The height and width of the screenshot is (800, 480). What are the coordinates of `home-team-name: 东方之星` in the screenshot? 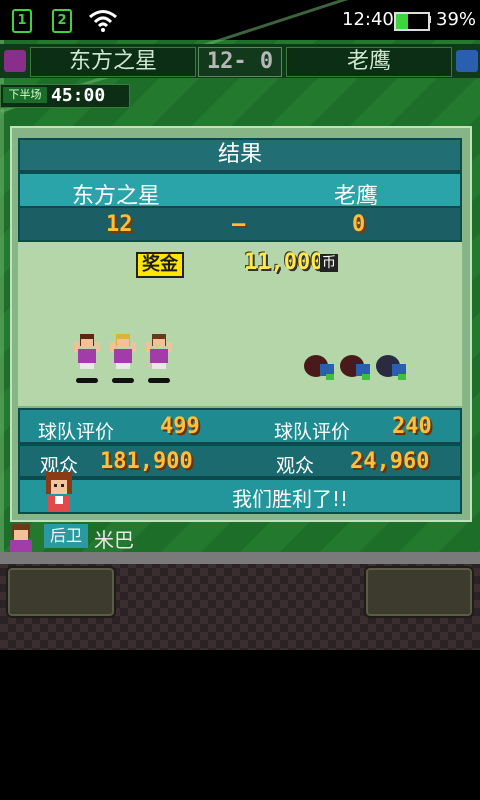 It's located at (113, 62).